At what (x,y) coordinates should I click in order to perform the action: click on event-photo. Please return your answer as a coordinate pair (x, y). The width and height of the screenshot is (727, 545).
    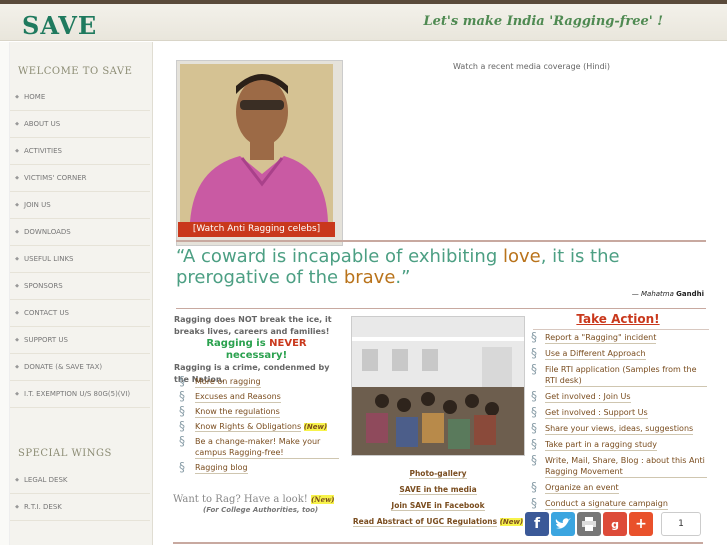
    Looking at the image, I should click on (438, 386).